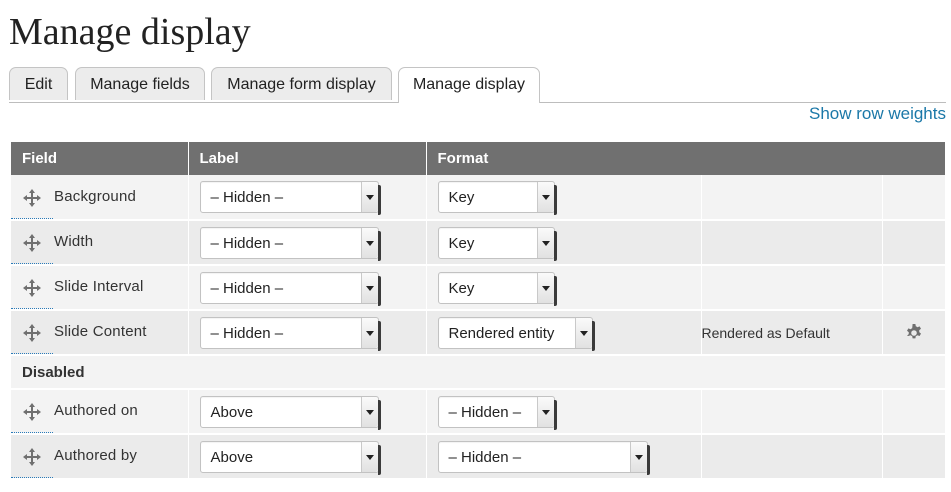 This screenshot has height=492, width=951. What do you see at coordinates (99, 286) in the screenshot?
I see `field-name: Slide Interval` at bounding box center [99, 286].